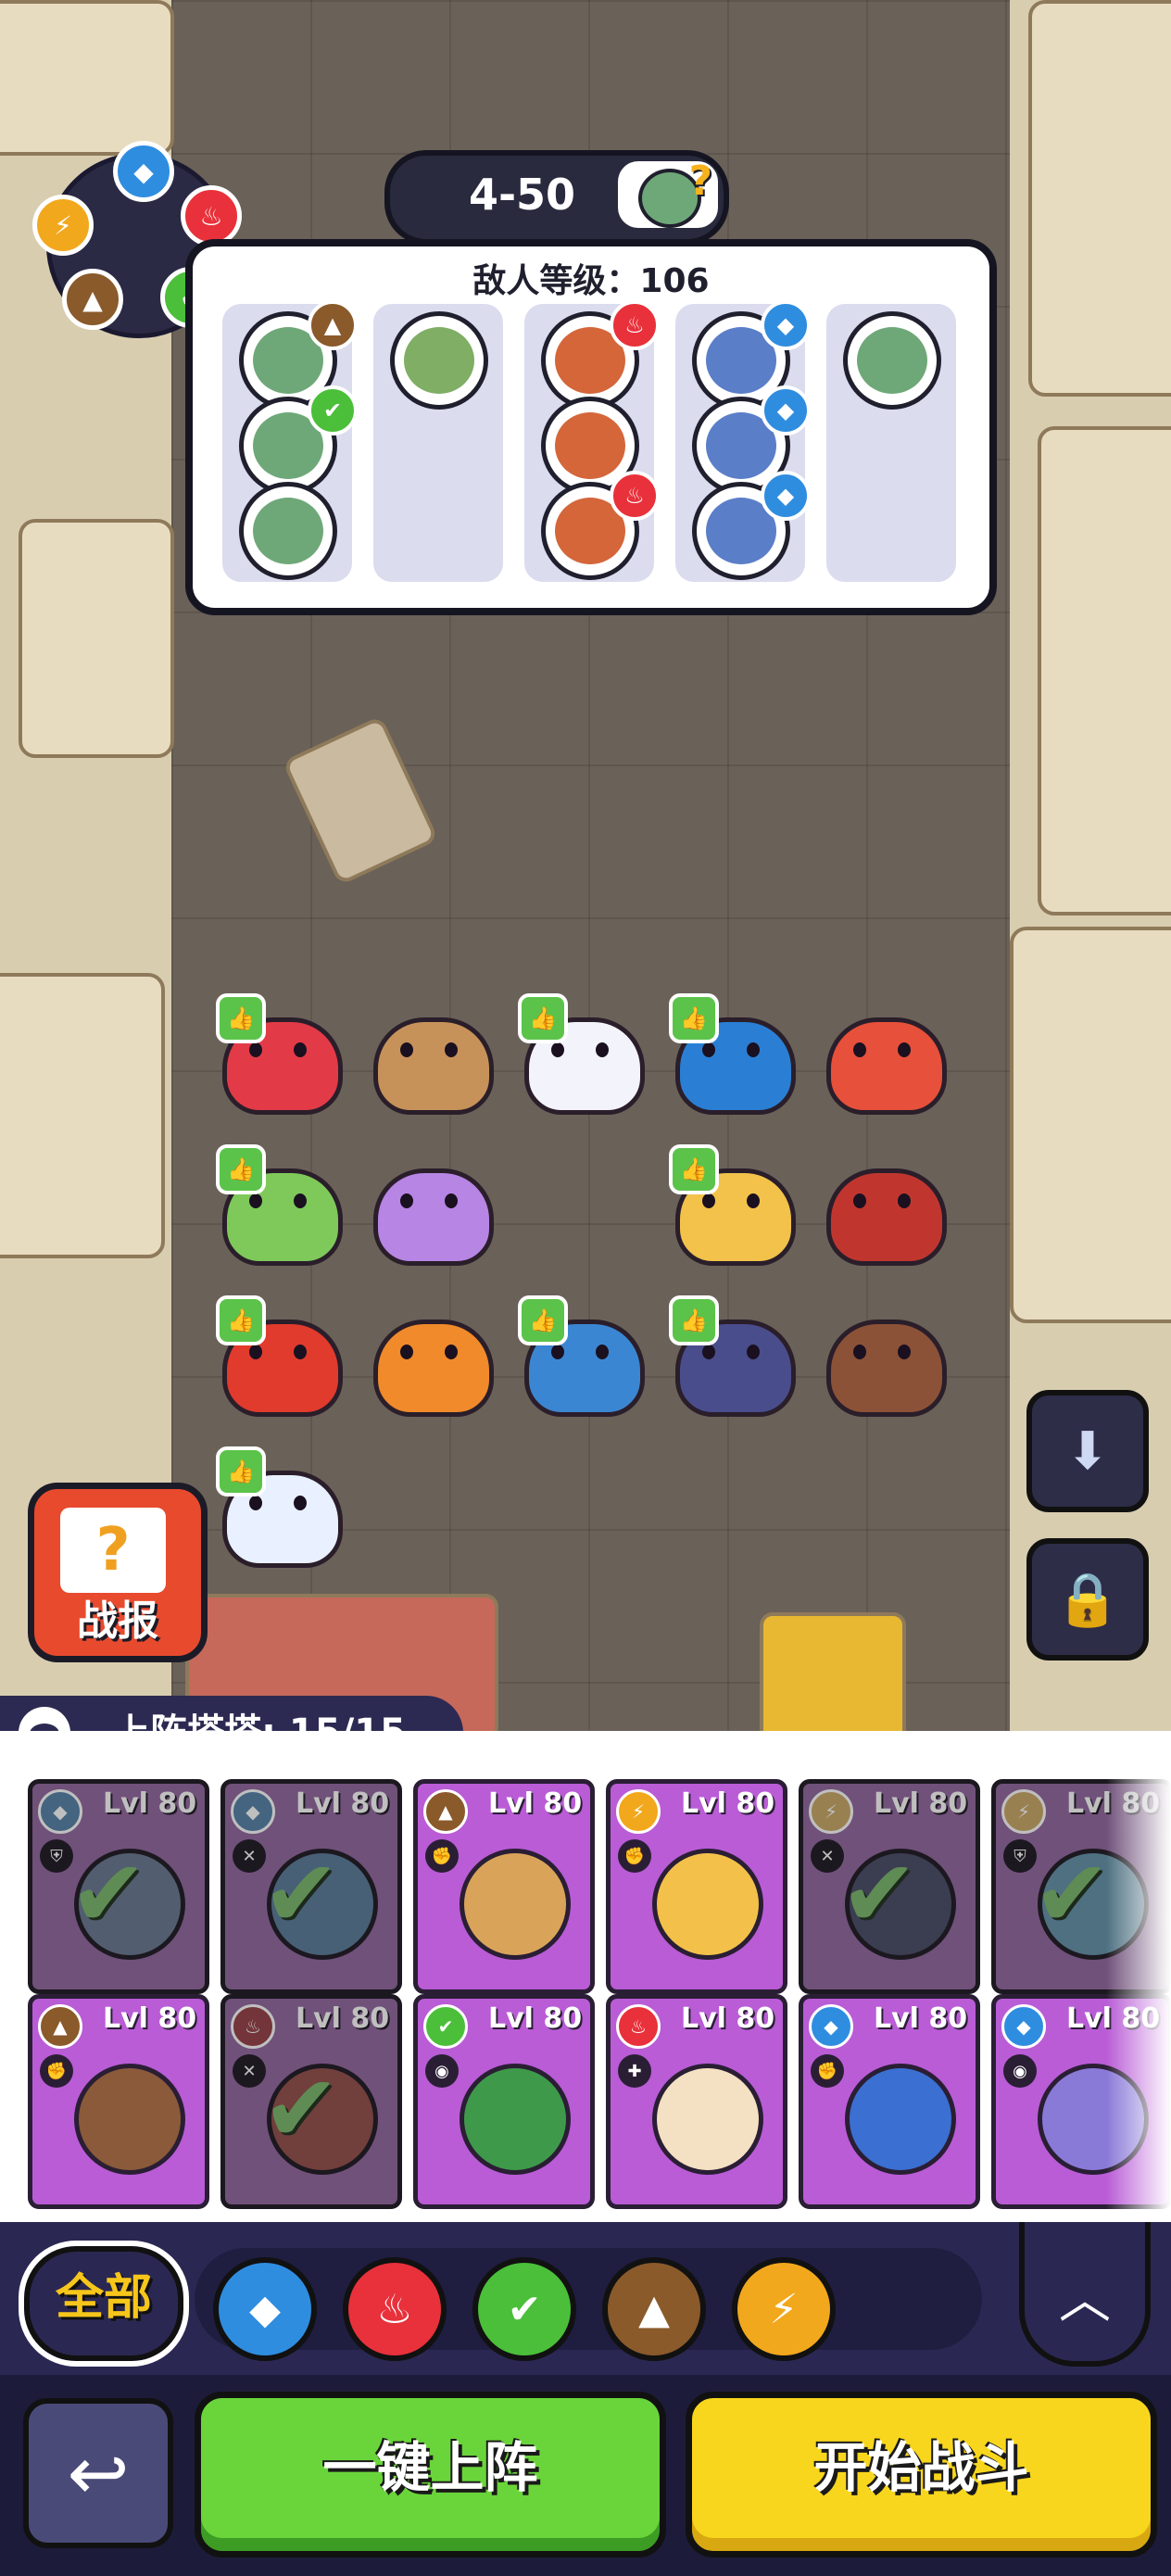  What do you see at coordinates (93, 299) in the screenshot?
I see `earth-element-icon: ▲` at bounding box center [93, 299].